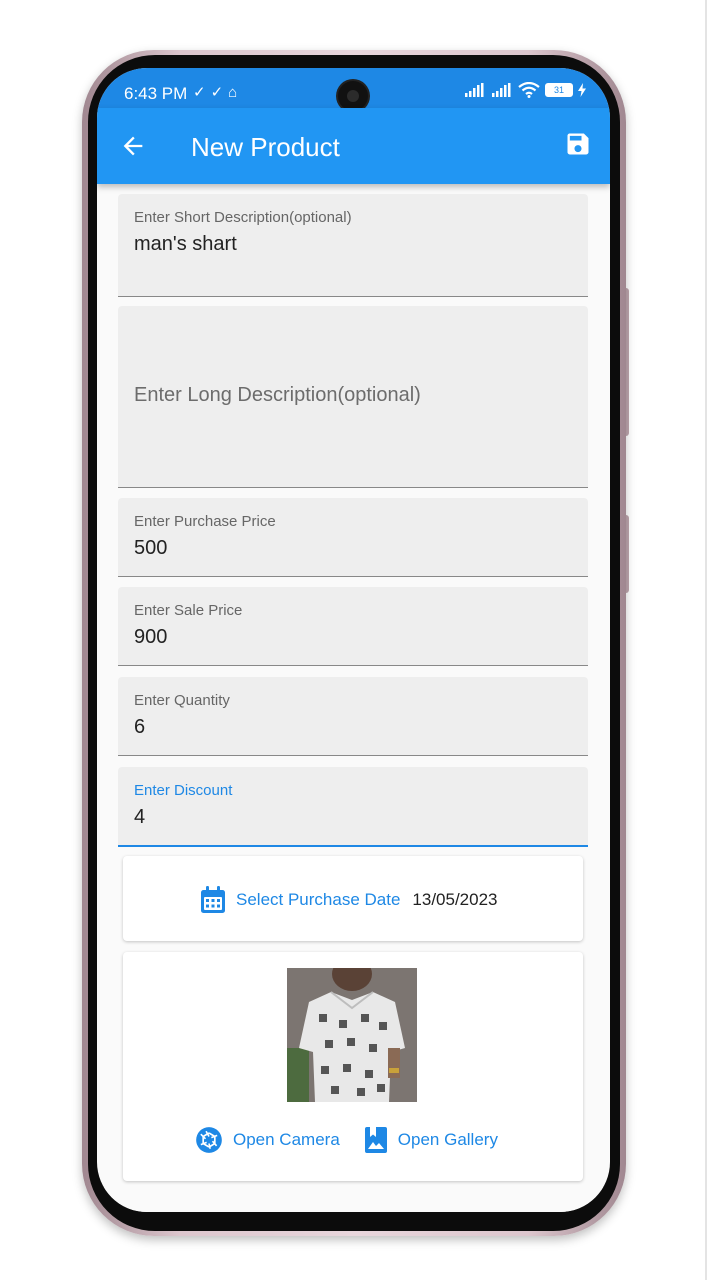 The height and width of the screenshot is (1280, 707). Describe the element at coordinates (353, 537) in the screenshot. I see `purchase-price-field: Enter Purchase Price 500` at that location.